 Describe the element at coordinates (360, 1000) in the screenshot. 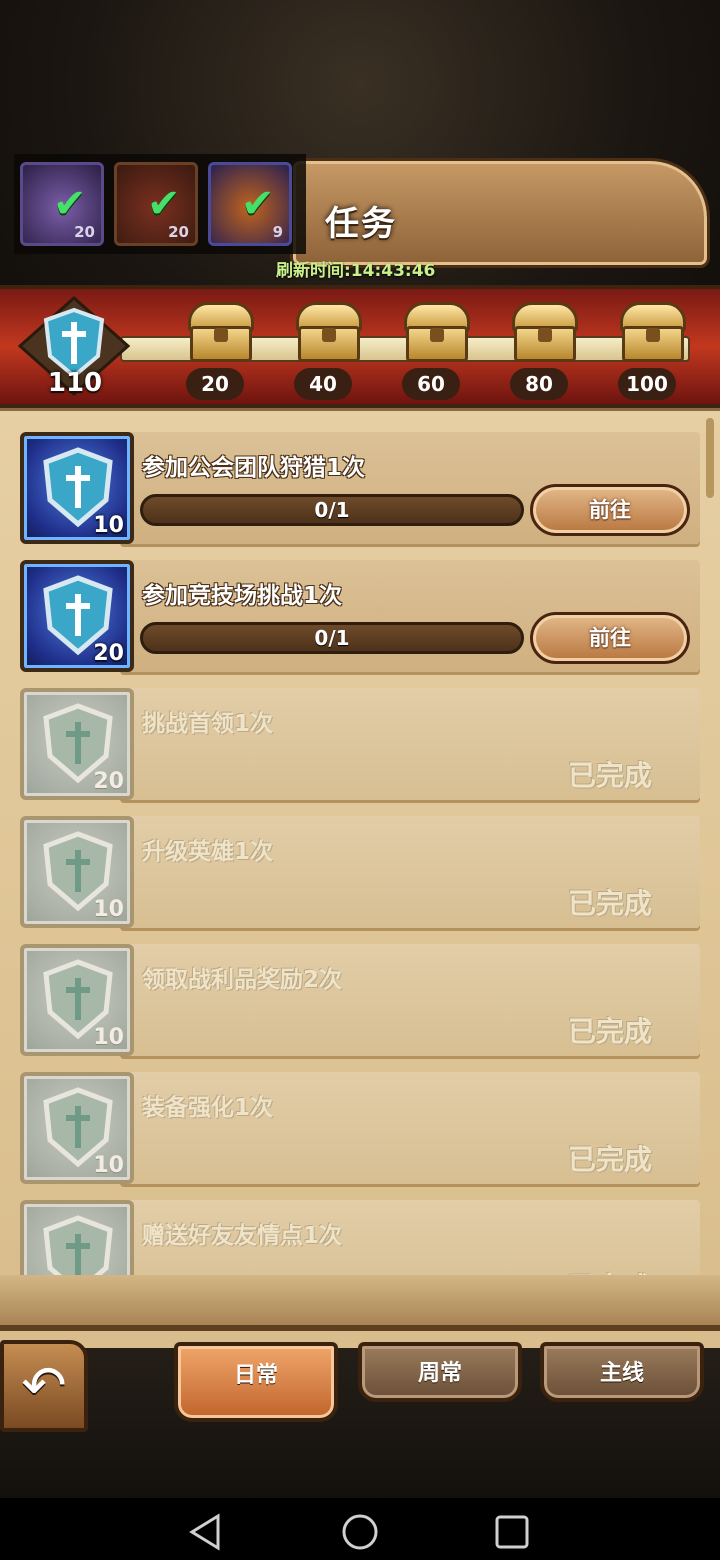

I see `task-row: 10 领取战利品奖励2次 已完成` at that location.